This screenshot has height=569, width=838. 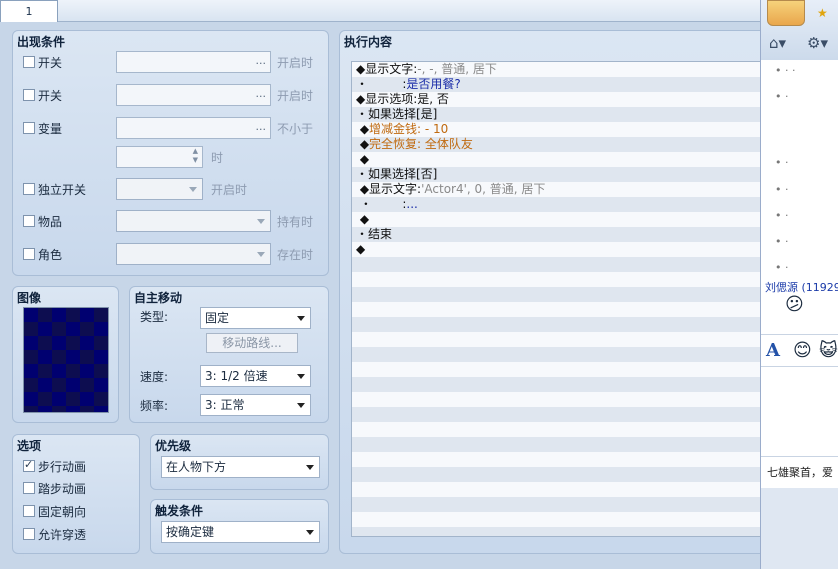 I want to click on variable-hint: 不小于, so click(x=295, y=129).